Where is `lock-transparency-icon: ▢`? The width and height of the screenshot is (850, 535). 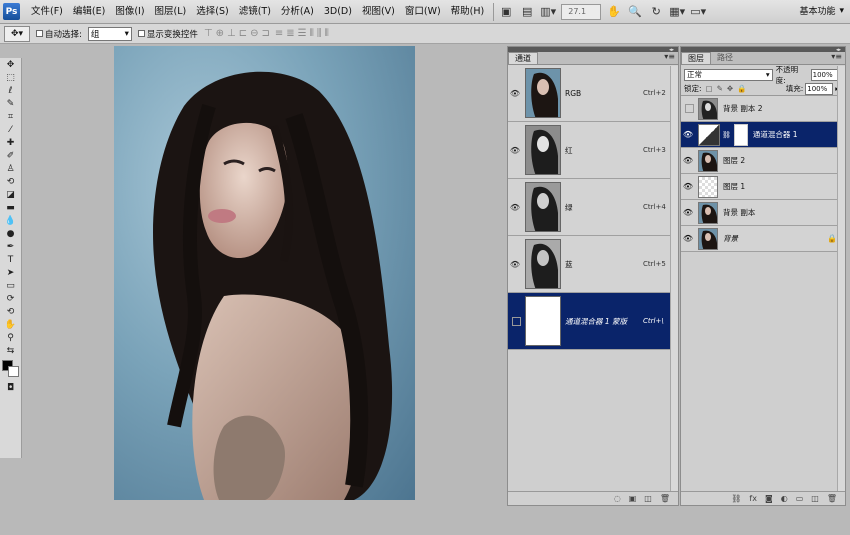 lock-transparency-icon: ▢ is located at coordinates (709, 88).